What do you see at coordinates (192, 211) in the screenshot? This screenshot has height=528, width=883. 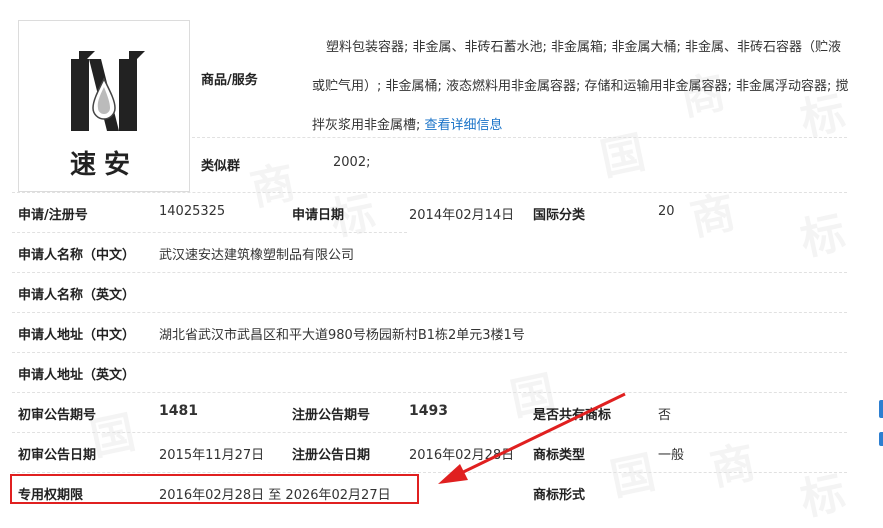 I see `reg-no-value: 14025325` at bounding box center [192, 211].